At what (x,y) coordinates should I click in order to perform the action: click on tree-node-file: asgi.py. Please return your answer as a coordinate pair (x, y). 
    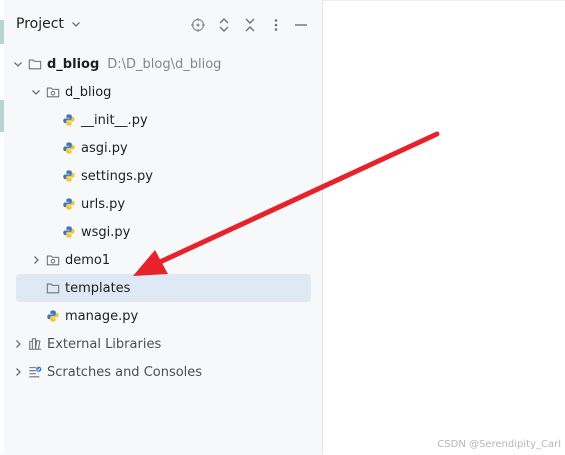
    Looking at the image, I should click on (95, 148).